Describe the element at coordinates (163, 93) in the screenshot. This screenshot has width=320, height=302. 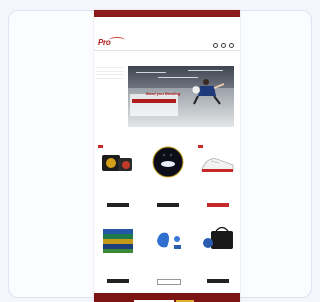
I see `hero-title: Bowl you Bowling` at that location.